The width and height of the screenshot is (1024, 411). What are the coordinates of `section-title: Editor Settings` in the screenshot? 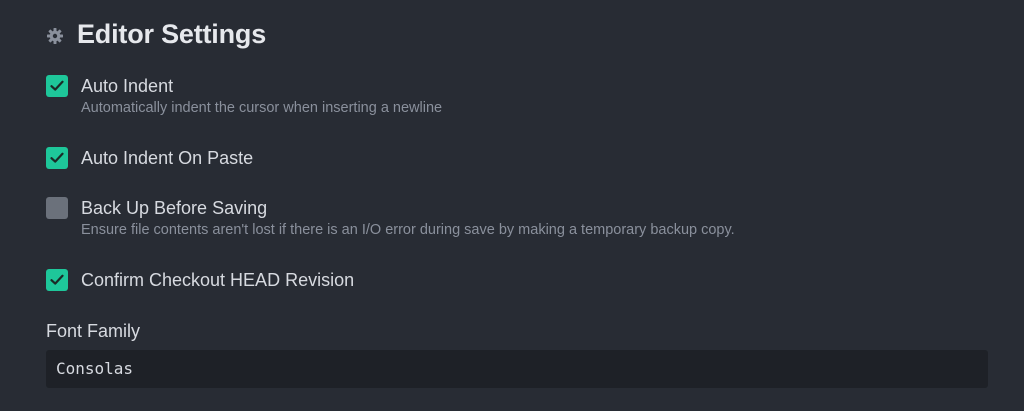 It's located at (172, 33).